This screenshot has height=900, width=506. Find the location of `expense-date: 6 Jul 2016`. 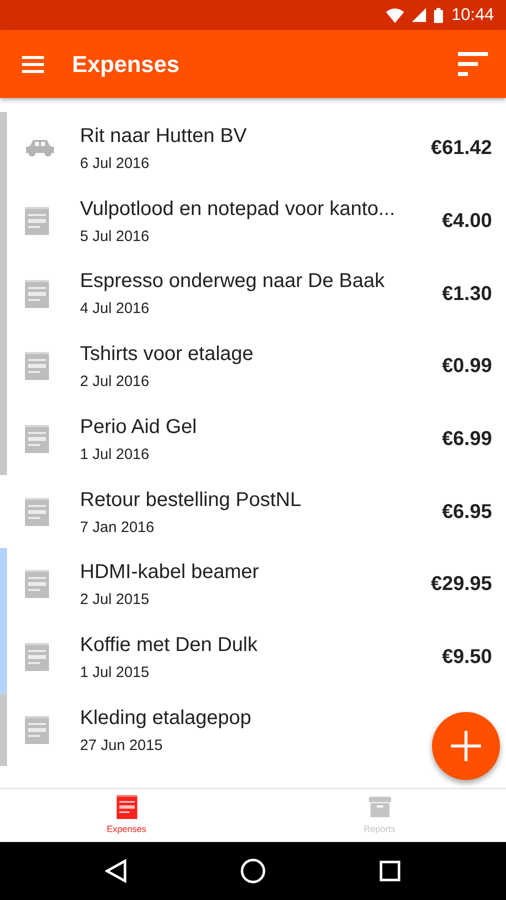

expense-date: 6 Jul 2016 is located at coordinates (115, 164).